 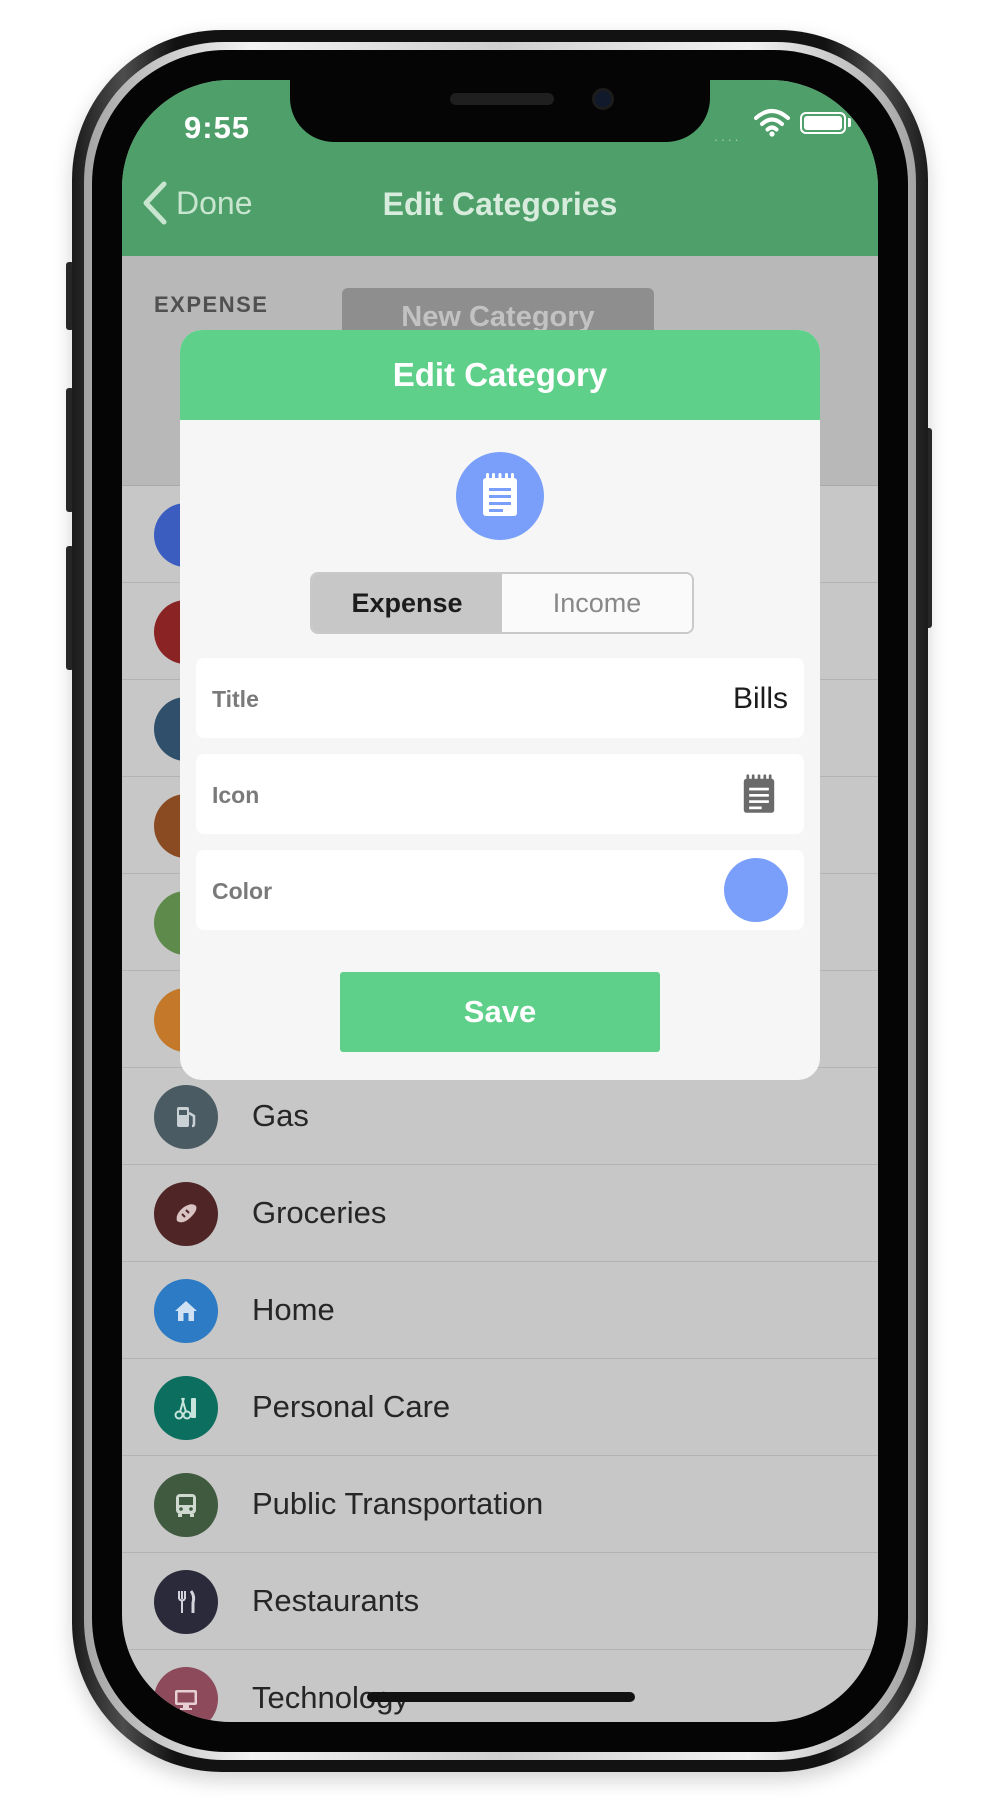 I want to click on icon-field: Icon, so click(x=500, y=794).